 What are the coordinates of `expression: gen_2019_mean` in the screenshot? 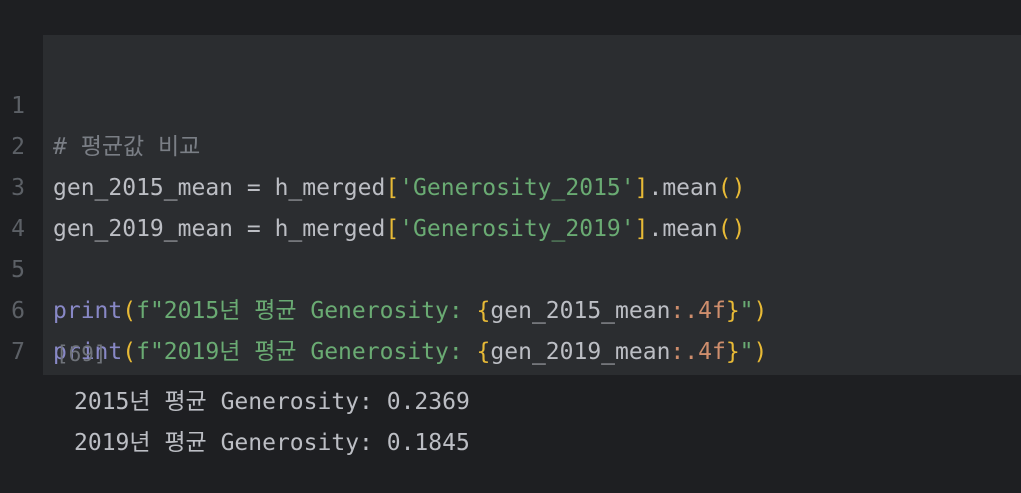 It's located at (580, 352).